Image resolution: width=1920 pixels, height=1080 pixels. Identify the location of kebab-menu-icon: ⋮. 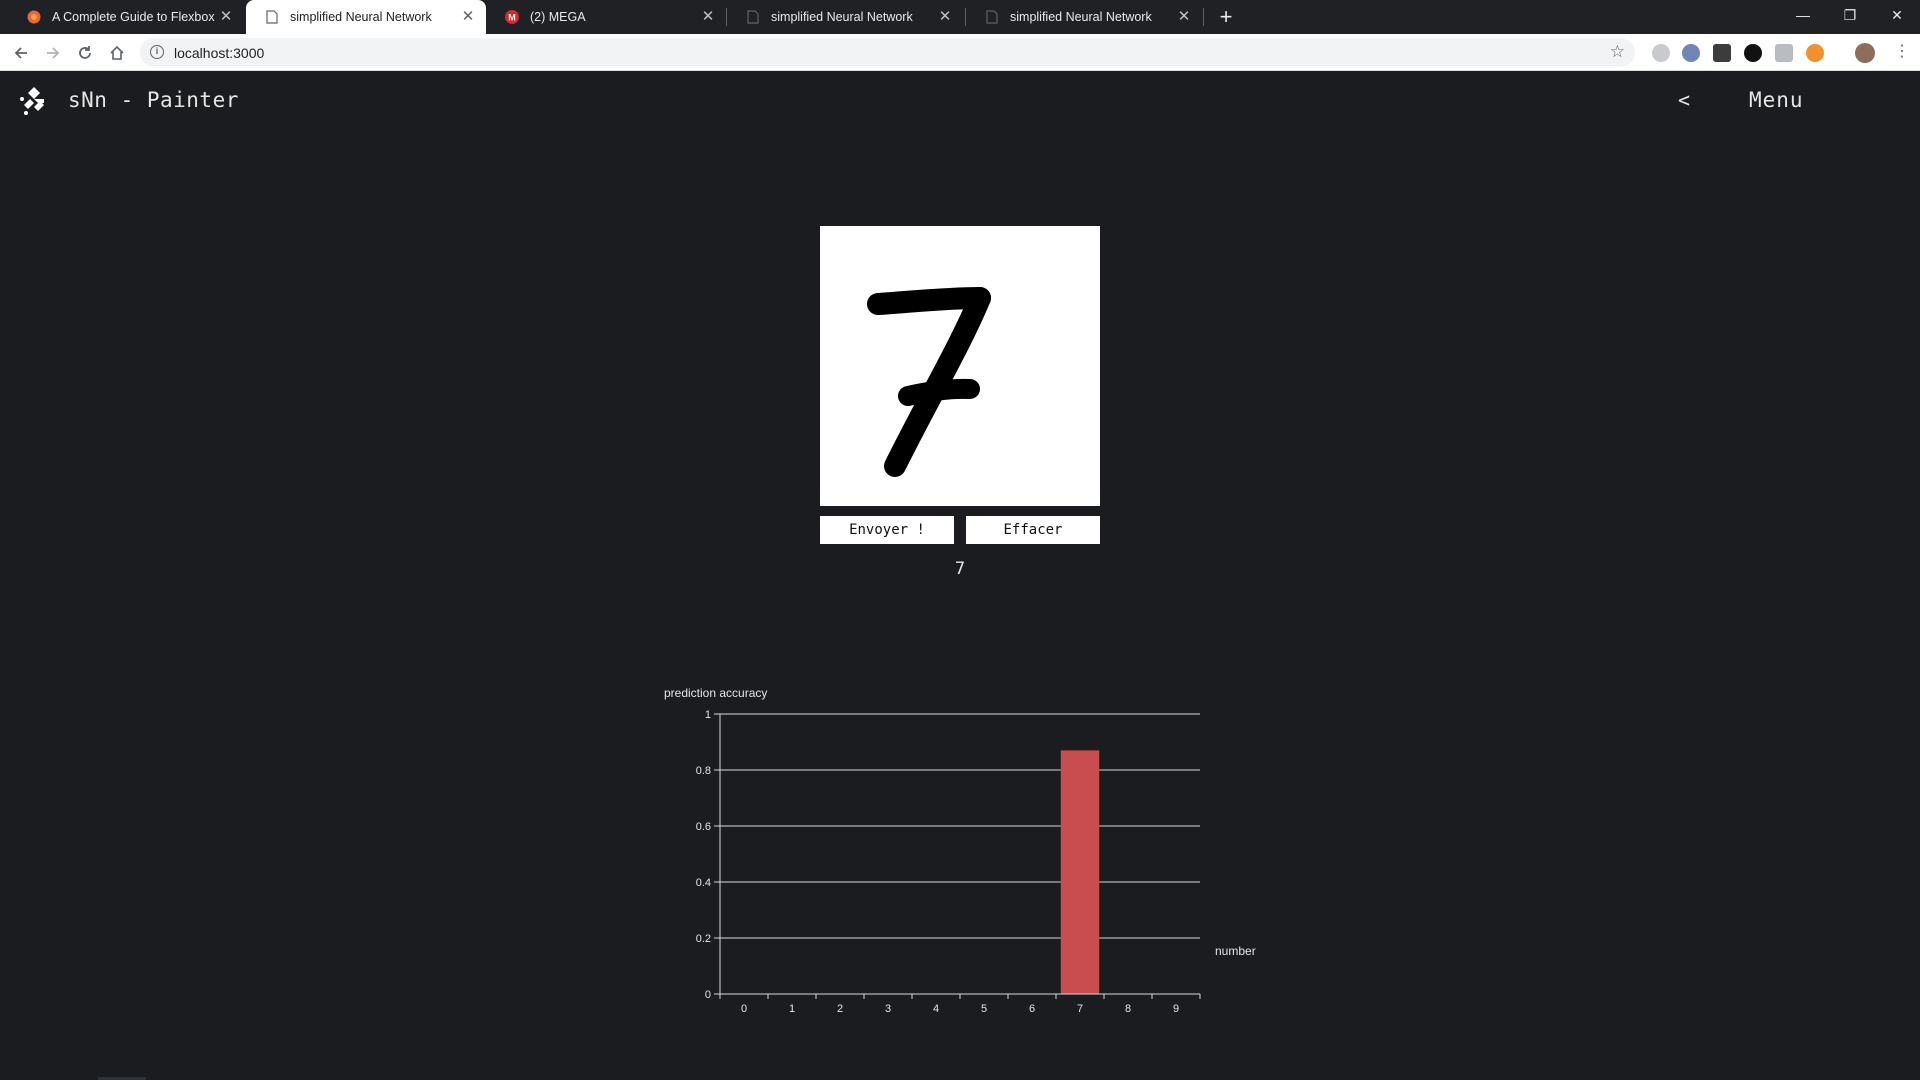
(1902, 52).